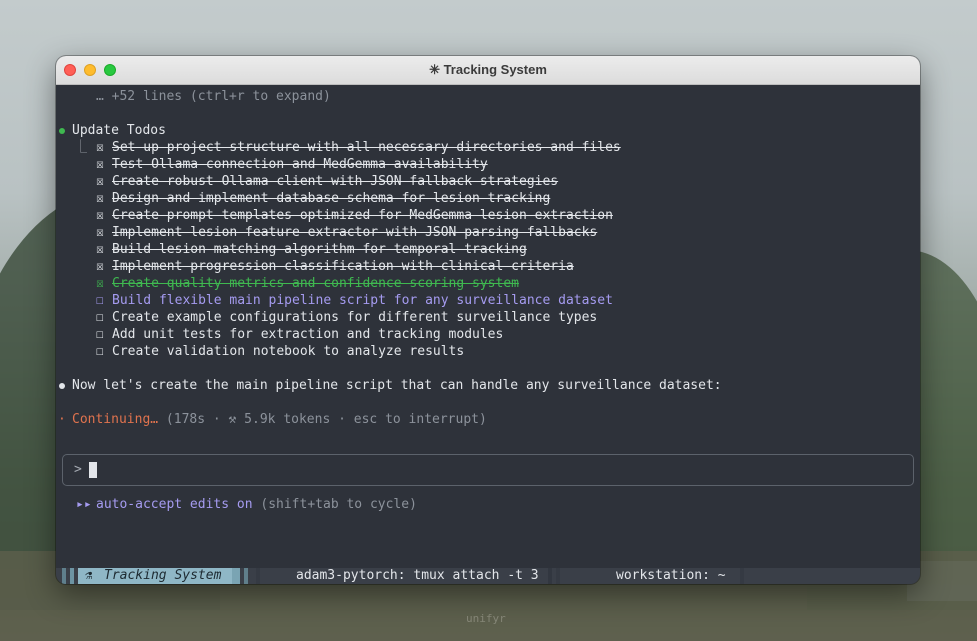 The width and height of the screenshot is (977, 641). I want to click on tmux-window-2: adam3-pytorch: tmux attach -t 3, so click(417, 576).